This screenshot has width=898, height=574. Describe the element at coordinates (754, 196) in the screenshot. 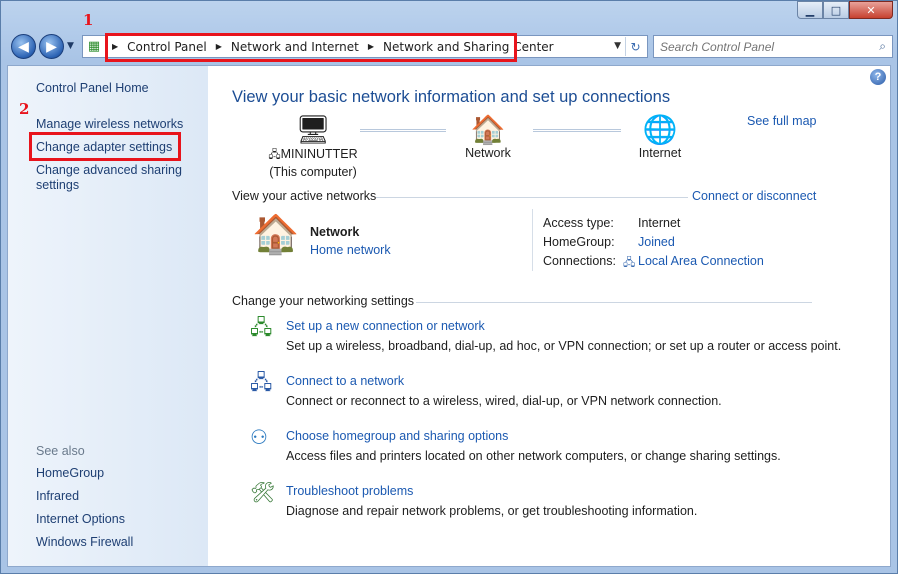

I see `connect-or-disconnect-link: Connect or disconnect` at that location.